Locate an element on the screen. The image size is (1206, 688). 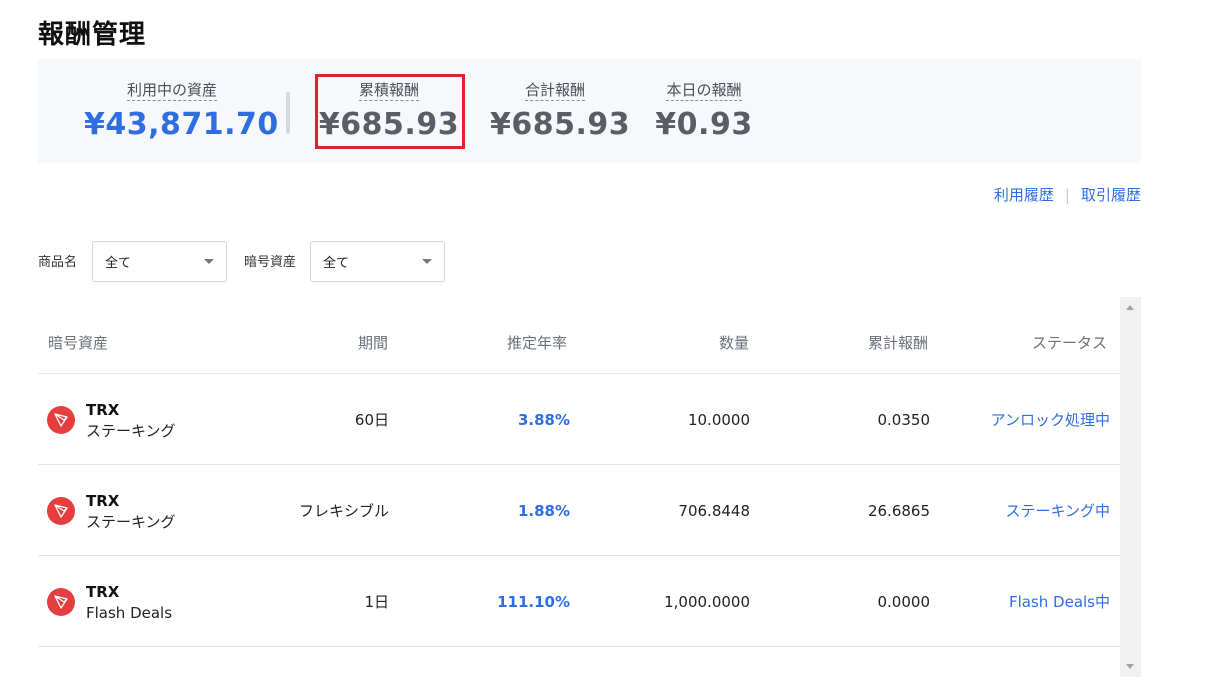
cell-status: Flash Deals中 is located at coordinates (1034, 601).